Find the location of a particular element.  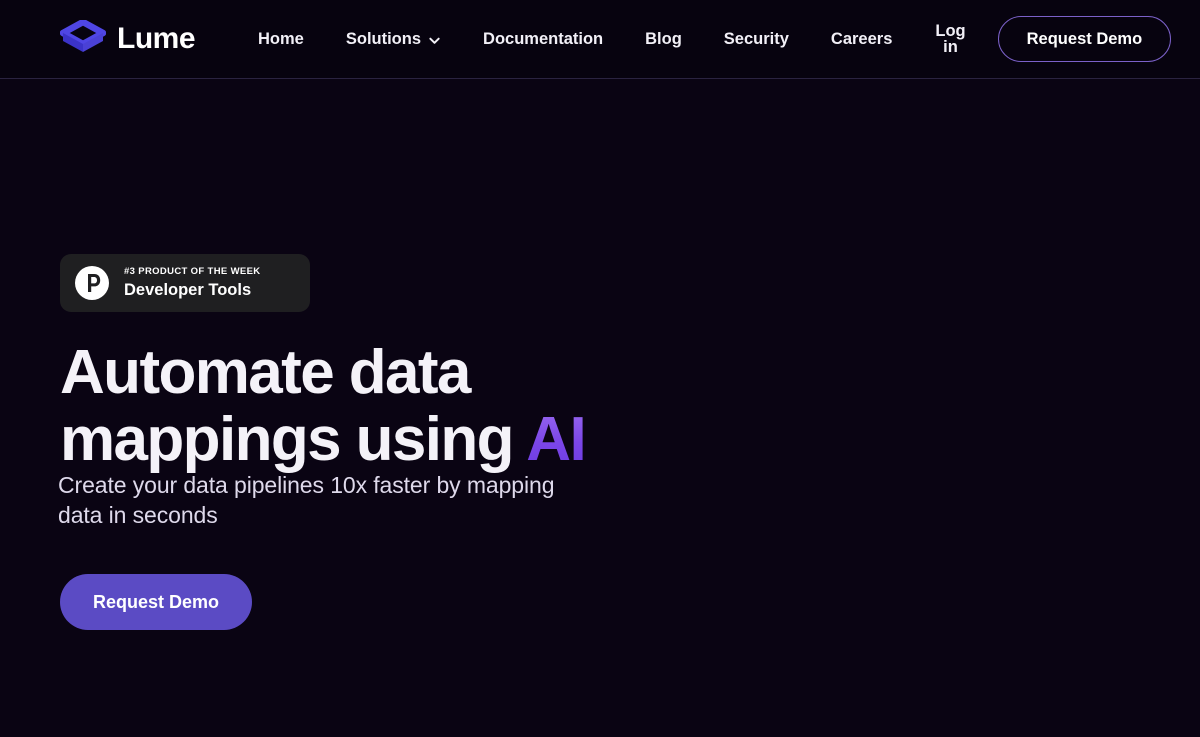

nav-item-home-label: Home is located at coordinates (281, 38).